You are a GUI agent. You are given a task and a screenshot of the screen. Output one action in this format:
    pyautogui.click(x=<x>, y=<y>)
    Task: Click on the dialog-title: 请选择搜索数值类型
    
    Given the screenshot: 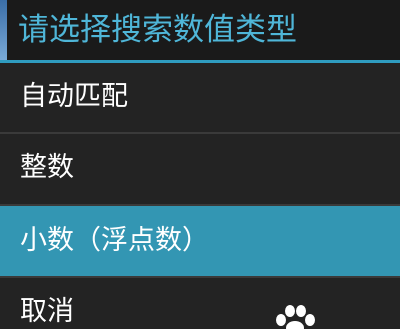 What is the action you would take?
    pyautogui.click(x=157, y=30)
    